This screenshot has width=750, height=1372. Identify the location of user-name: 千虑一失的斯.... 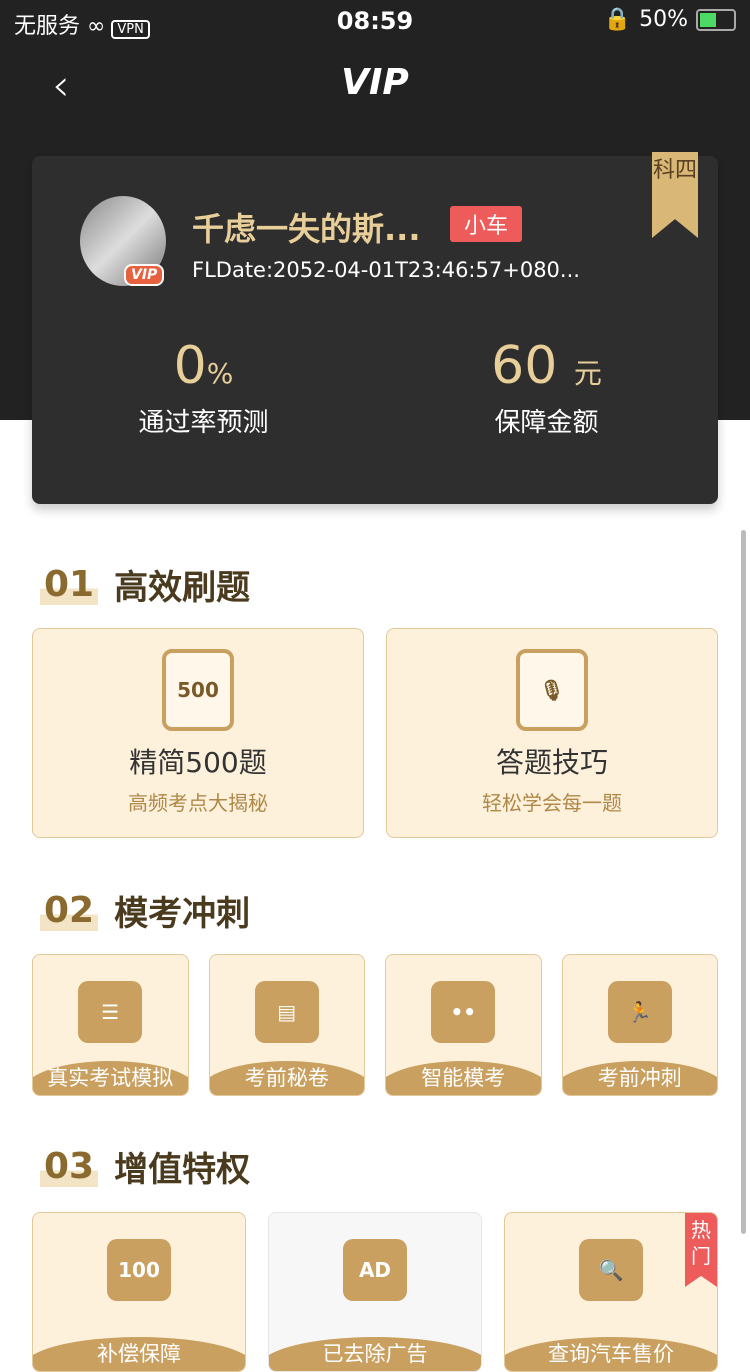
(306, 229).